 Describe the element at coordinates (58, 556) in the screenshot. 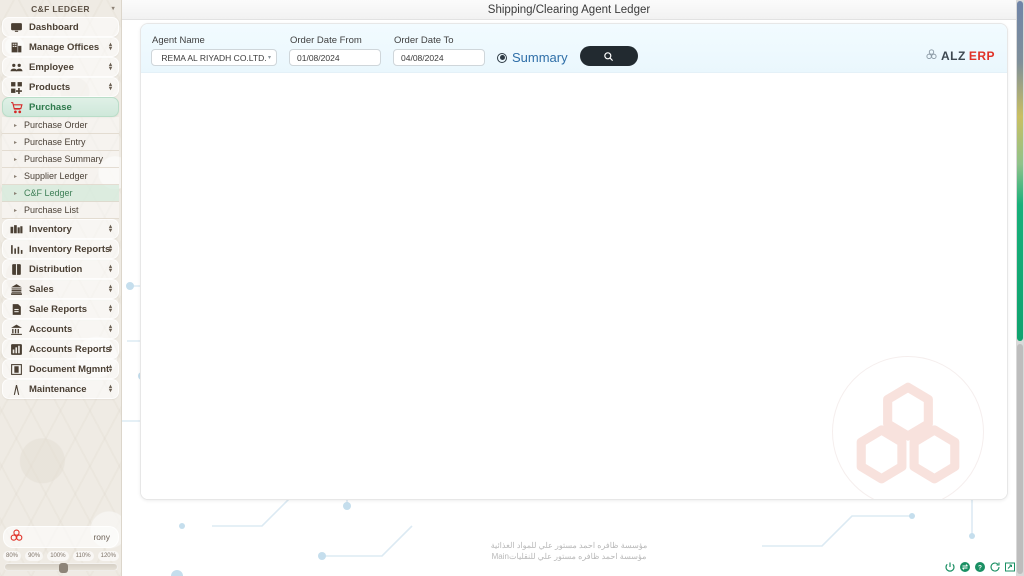

I see `zoom-level-100: 100%` at that location.